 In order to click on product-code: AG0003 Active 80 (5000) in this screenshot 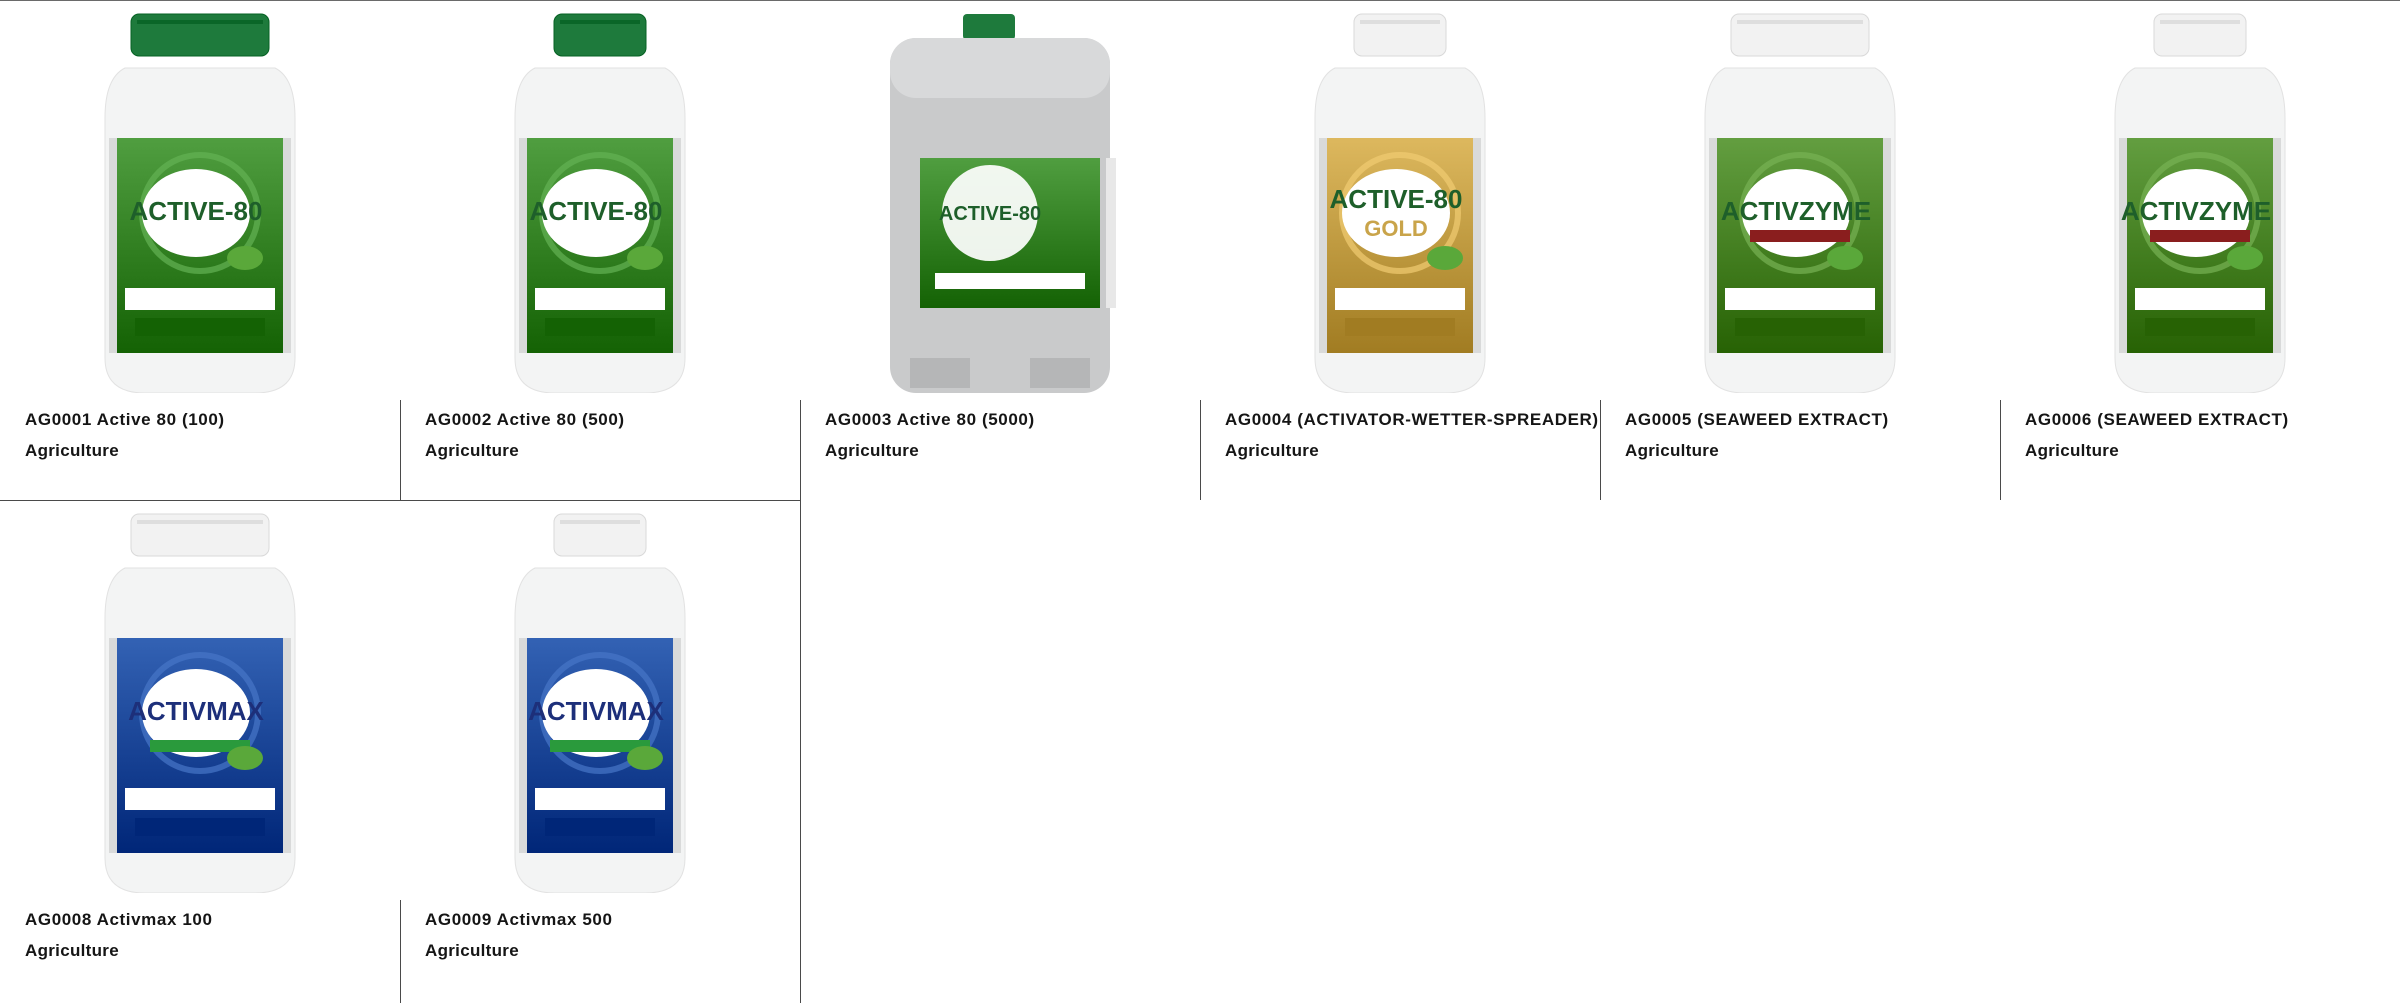, I will do `click(930, 420)`.